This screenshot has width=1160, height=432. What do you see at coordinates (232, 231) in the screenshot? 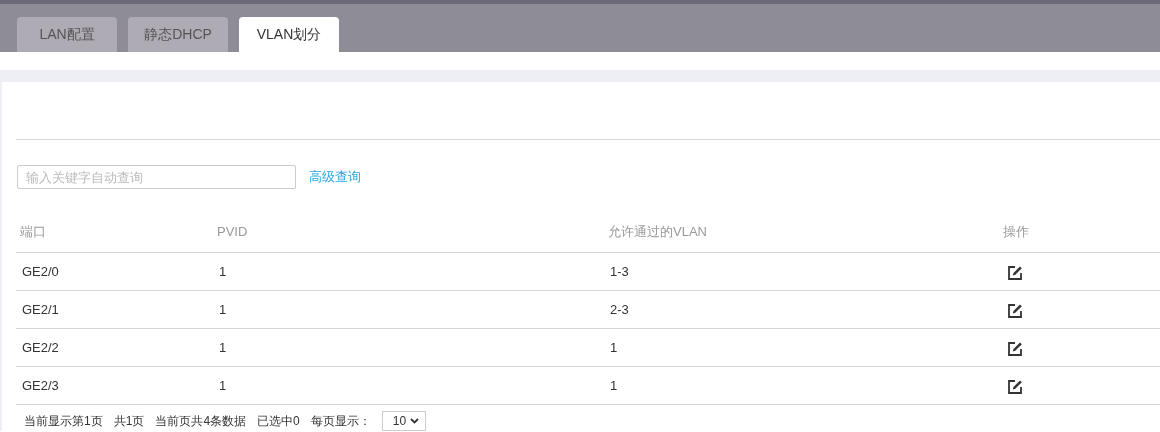
I see `column-header: PVID` at bounding box center [232, 231].